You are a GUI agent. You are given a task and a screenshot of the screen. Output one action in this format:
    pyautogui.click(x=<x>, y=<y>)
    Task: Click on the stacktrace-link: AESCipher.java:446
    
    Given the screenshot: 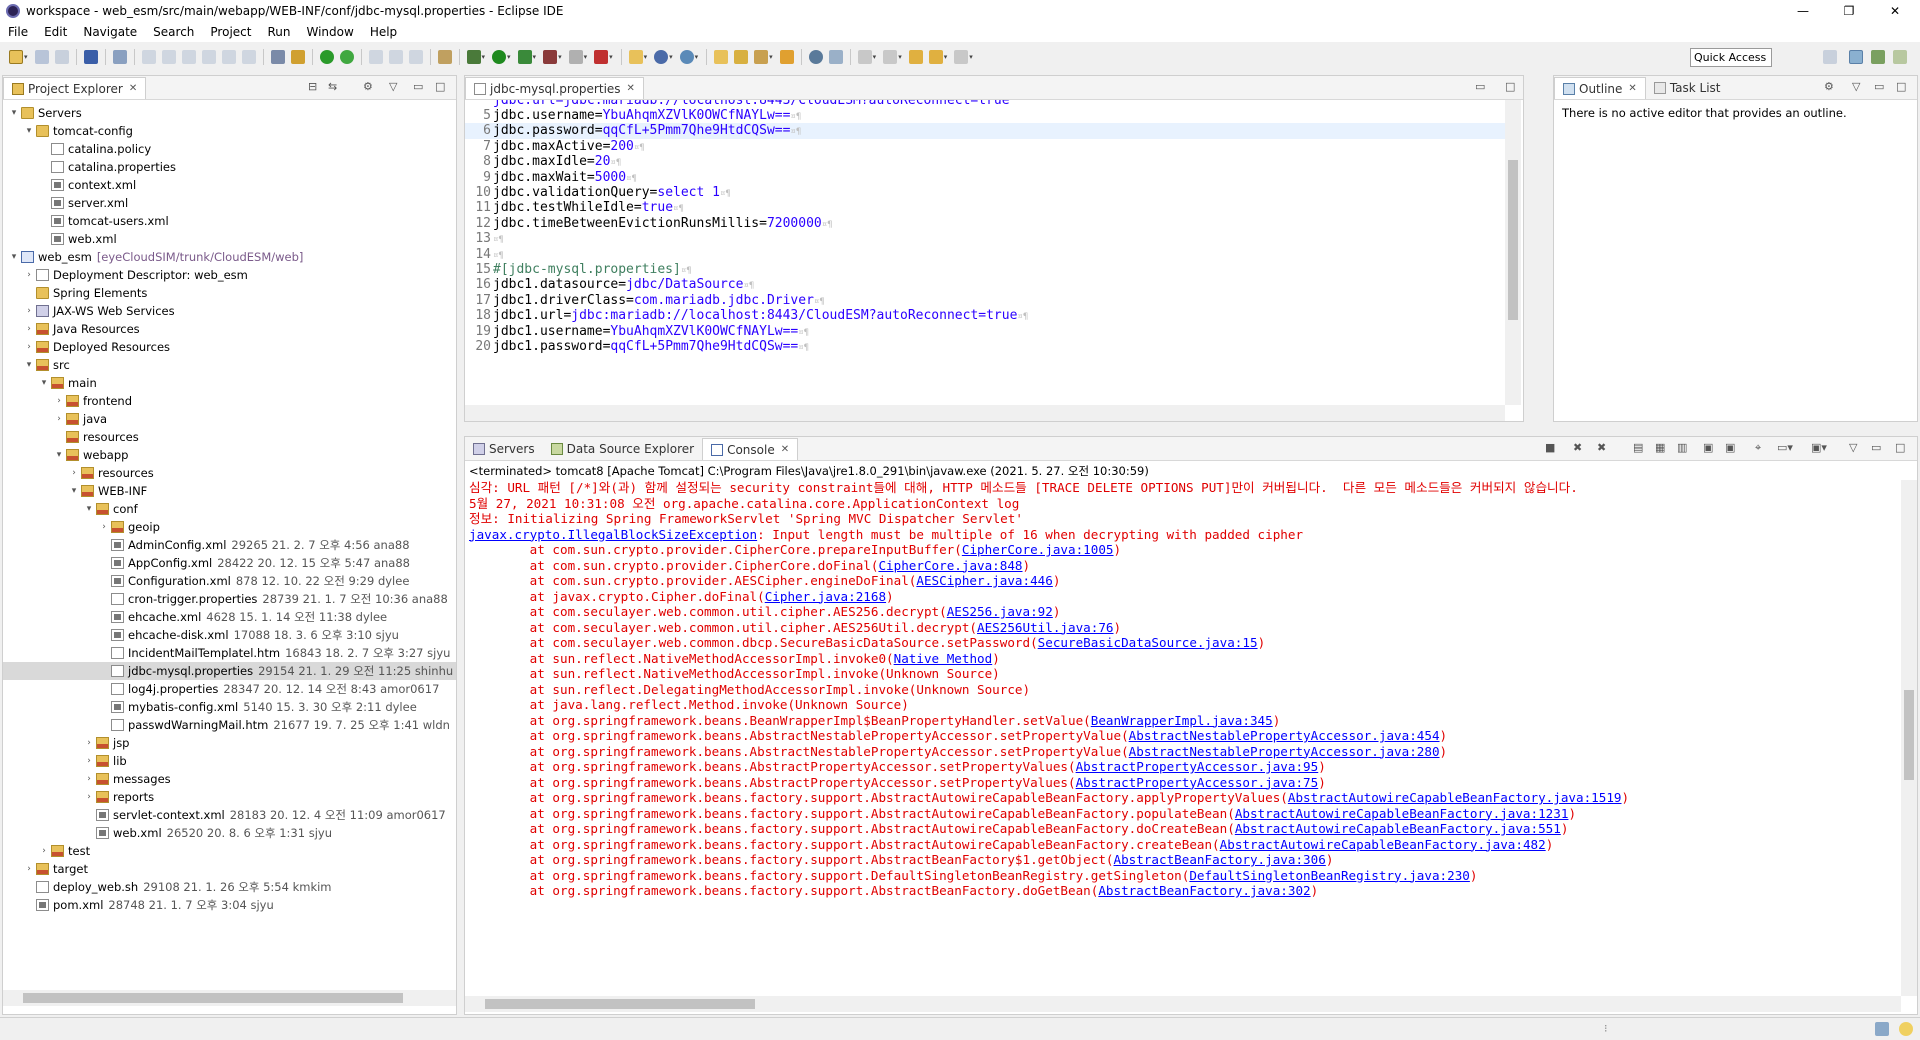 What is the action you would take?
    pyautogui.click(x=984, y=580)
    